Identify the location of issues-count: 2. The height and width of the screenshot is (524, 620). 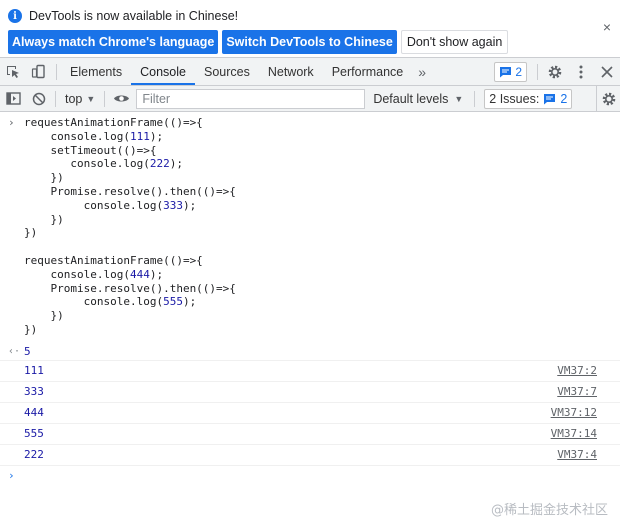
(564, 98).